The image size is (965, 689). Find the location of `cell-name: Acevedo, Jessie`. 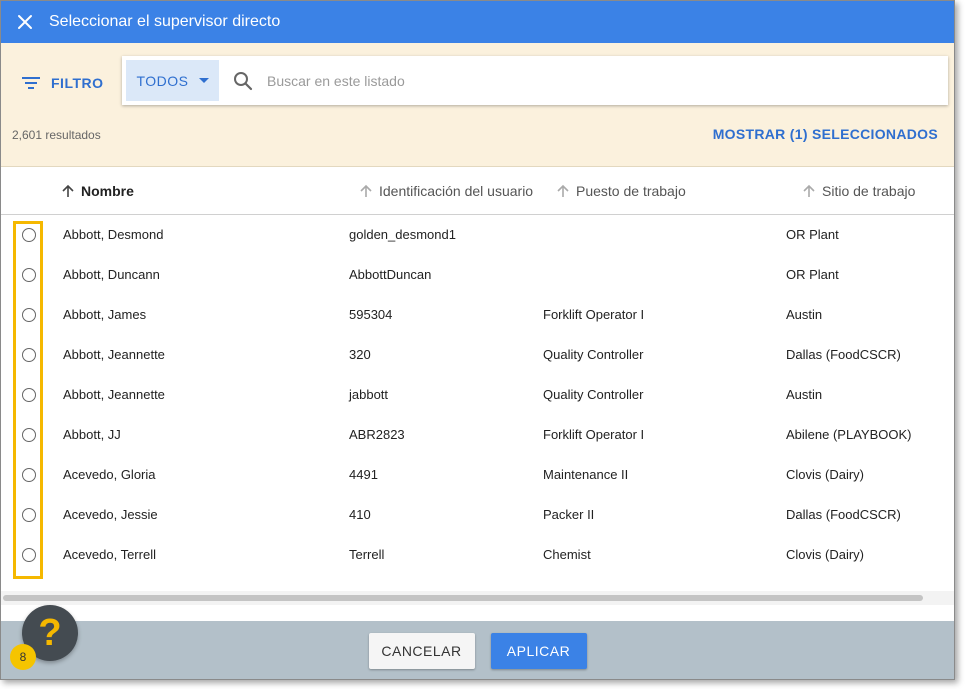

cell-name: Acevedo, Jessie is located at coordinates (110, 514).